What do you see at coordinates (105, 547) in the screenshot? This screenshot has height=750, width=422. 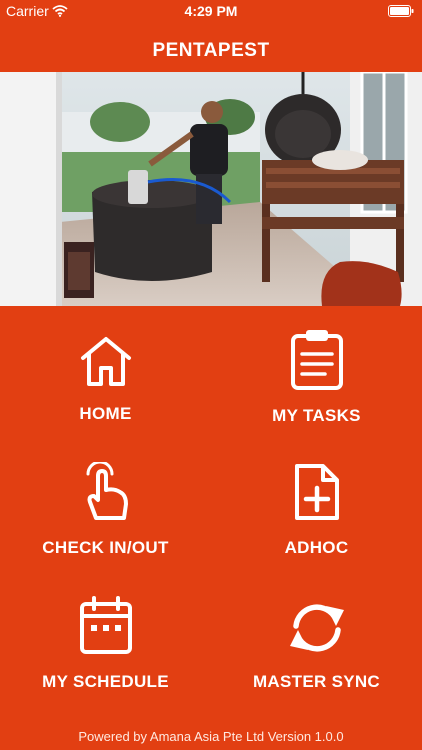 I see `menu-check-in-out-label: CHECK IN/OUT` at bounding box center [105, 547].